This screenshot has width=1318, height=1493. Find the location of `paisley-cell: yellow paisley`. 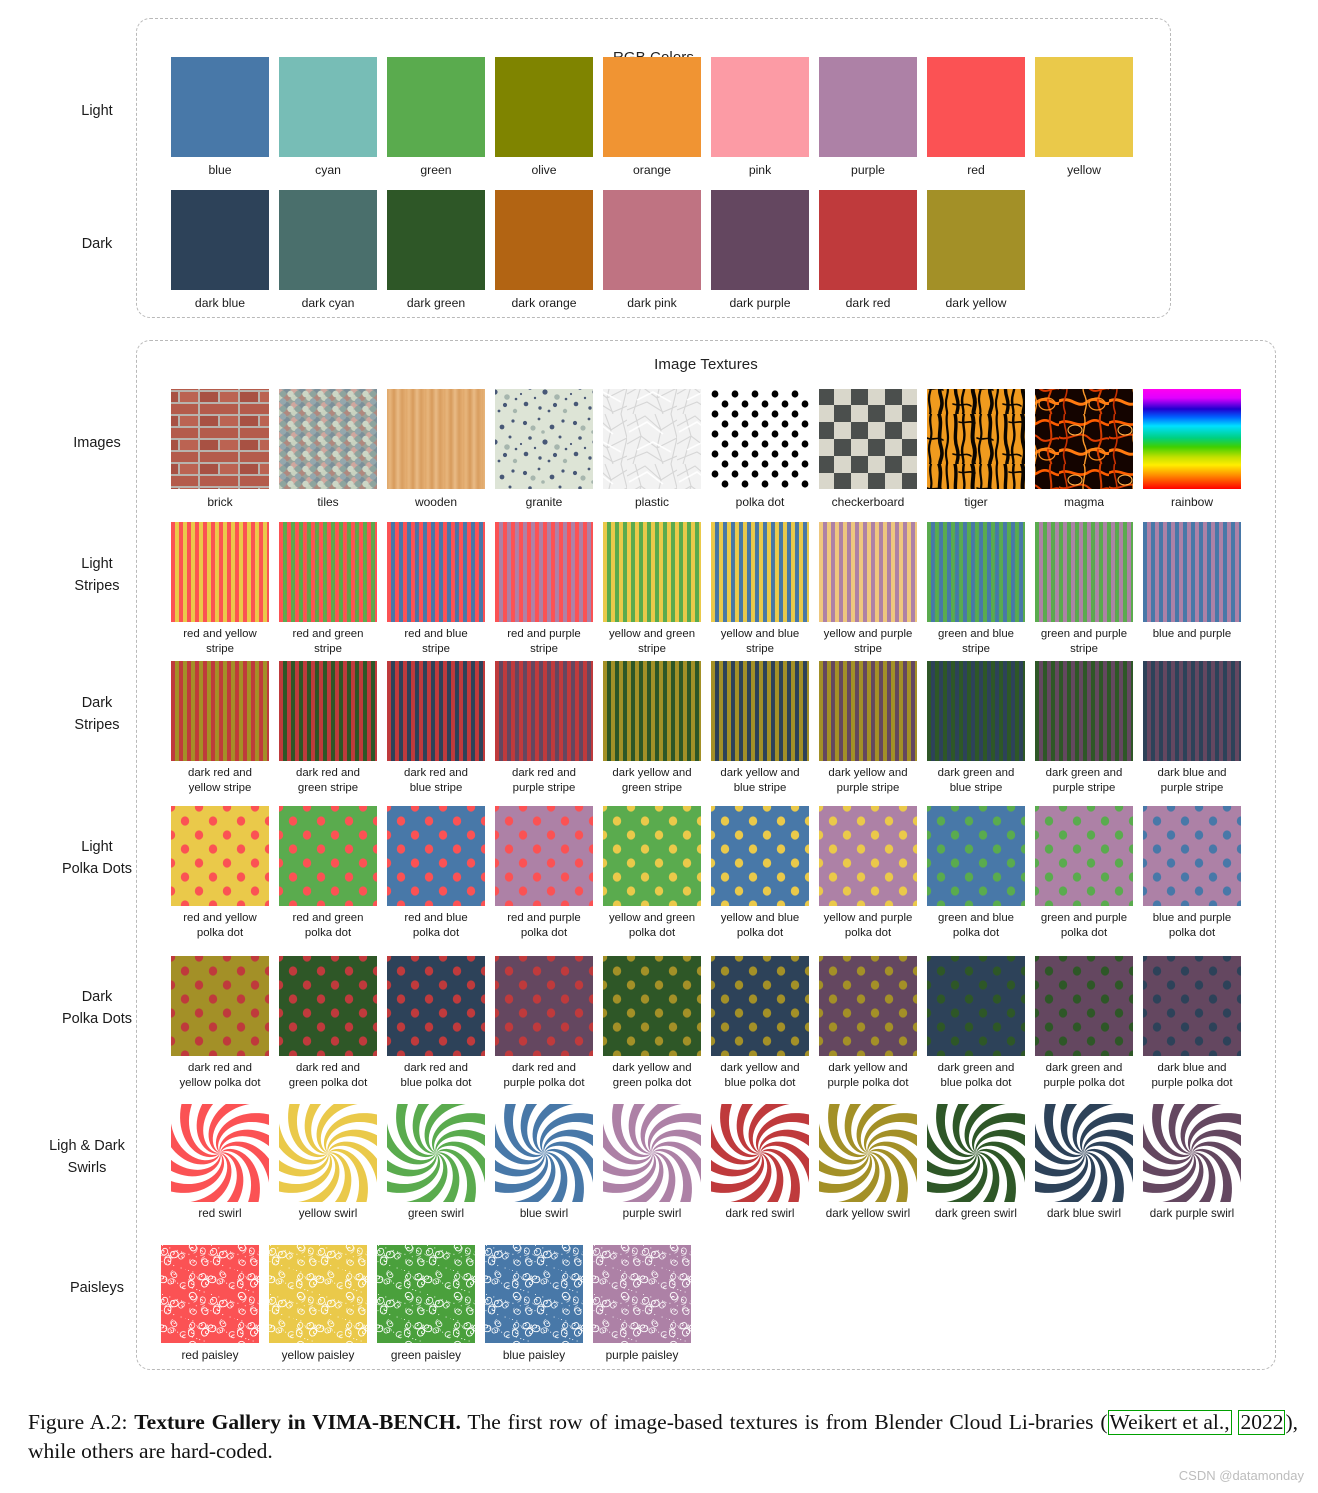

paisley-cell: yellow paisley is located at coordinates (318, 1304).